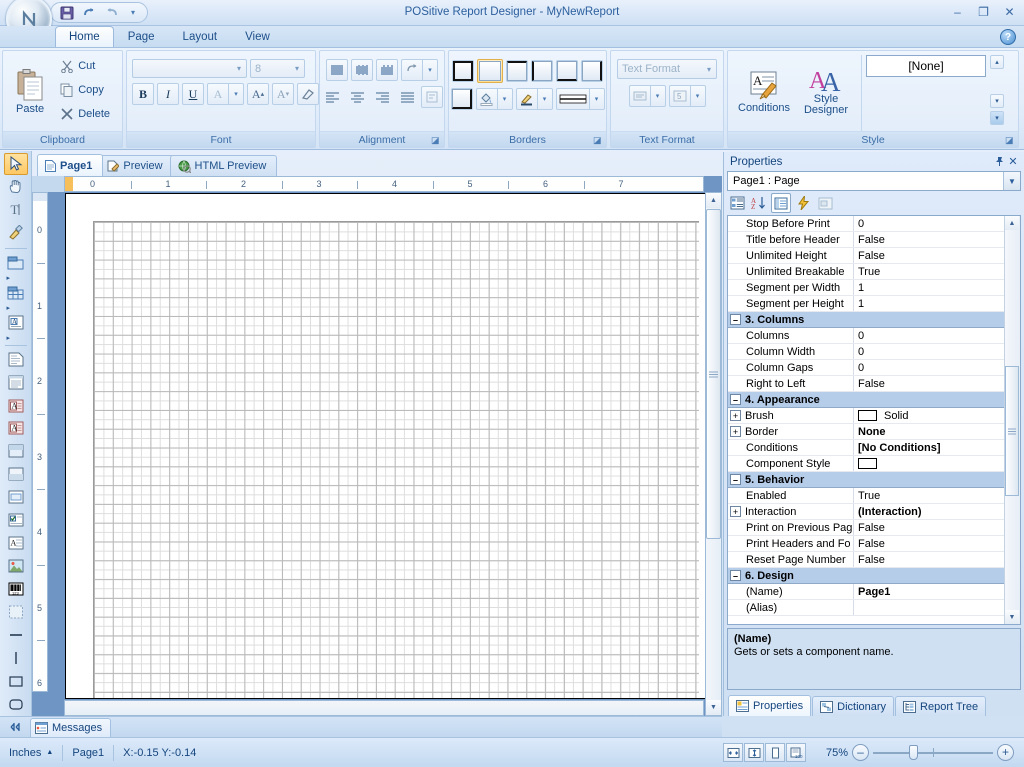 The image size is (1024, 767). What do you see at coordinates (698, 96) in the screenshot?
I see `number-format-dropdown-icon: ▾` at bounding box center [698, 96].